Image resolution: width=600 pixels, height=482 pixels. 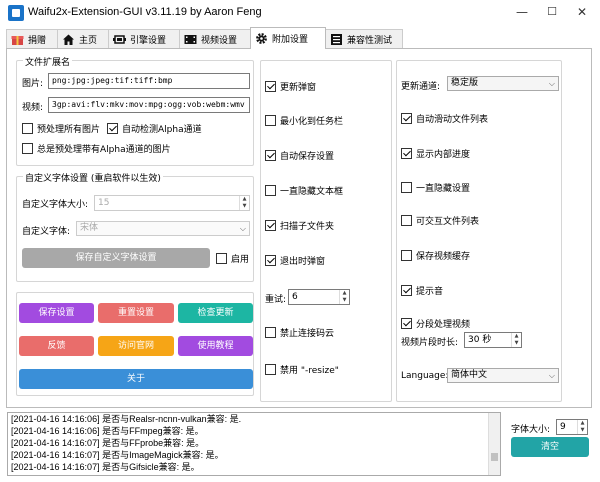 I want to click on log-line: [2021-04-16 14:16:07] 是否与FFprobe兼容: 是。, so click(x=108, y=443).